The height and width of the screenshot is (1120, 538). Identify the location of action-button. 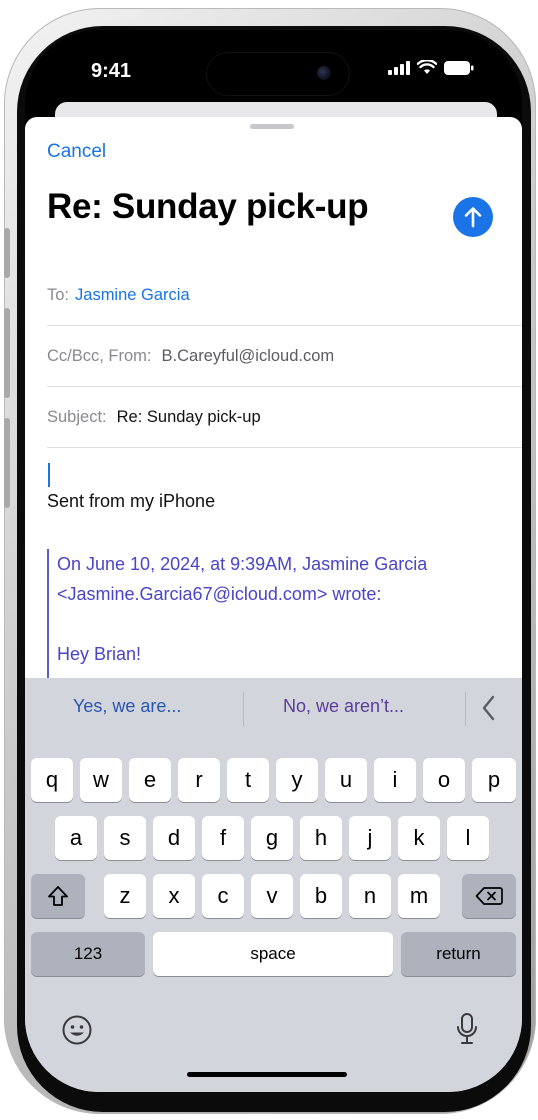
(7, 253).